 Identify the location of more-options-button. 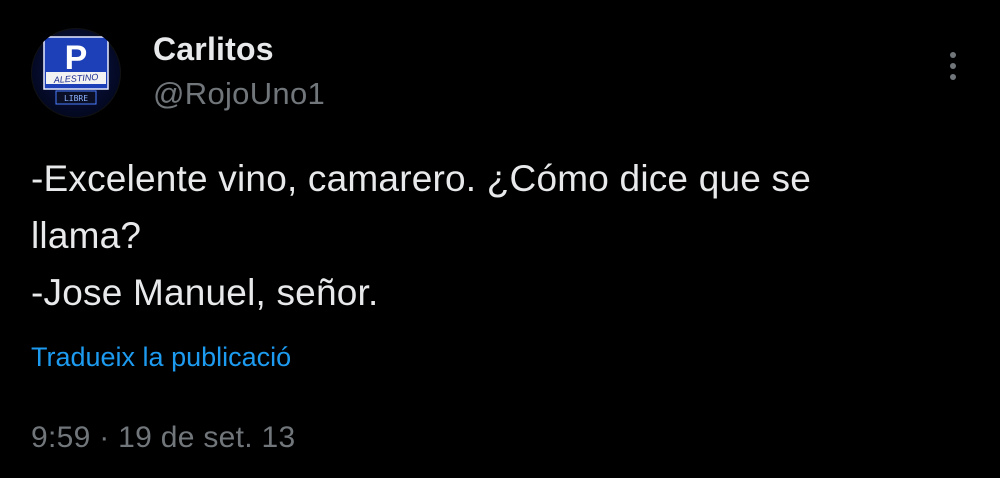
(953, 66).